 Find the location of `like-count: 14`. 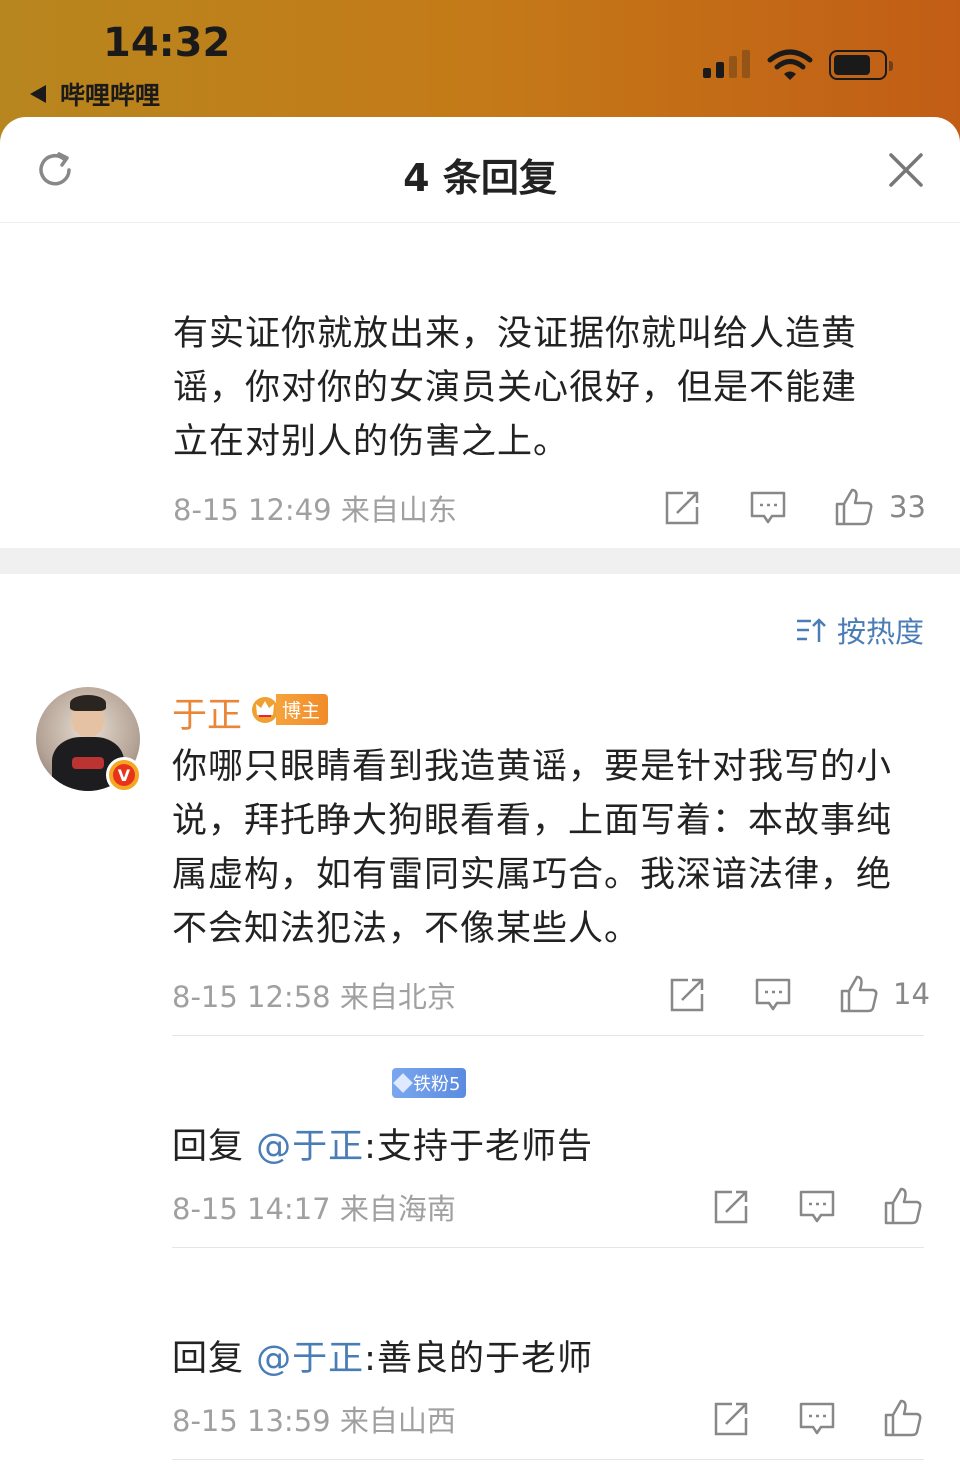

like-count: 14 is located at coordinates (911, 994).